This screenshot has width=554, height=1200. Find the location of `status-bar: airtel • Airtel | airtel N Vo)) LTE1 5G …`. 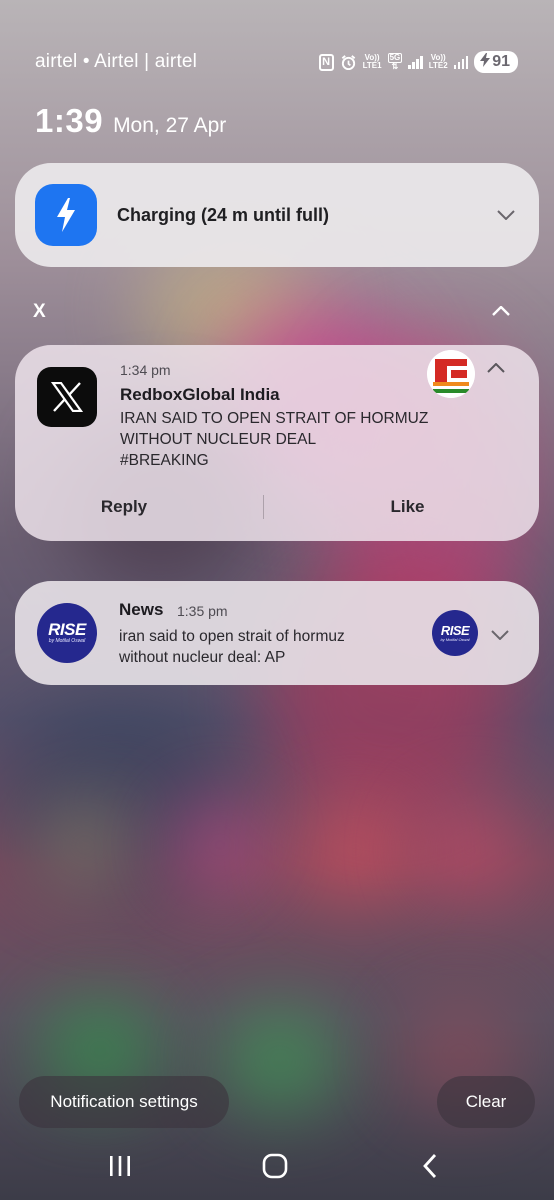

status-bar: airtel • Airtel | airtel N Vo)) LTE1 5G … is located at coordinates (276, 62).